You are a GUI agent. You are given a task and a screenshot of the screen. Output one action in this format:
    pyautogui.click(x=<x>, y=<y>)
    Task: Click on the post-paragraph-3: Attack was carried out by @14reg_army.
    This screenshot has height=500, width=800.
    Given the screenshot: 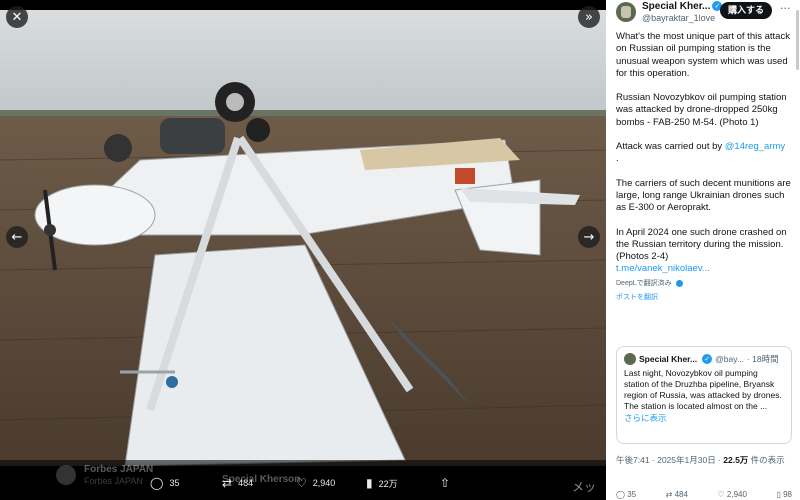 What is the action you would take?
    pyautogui.click(x=704, y=153)
    